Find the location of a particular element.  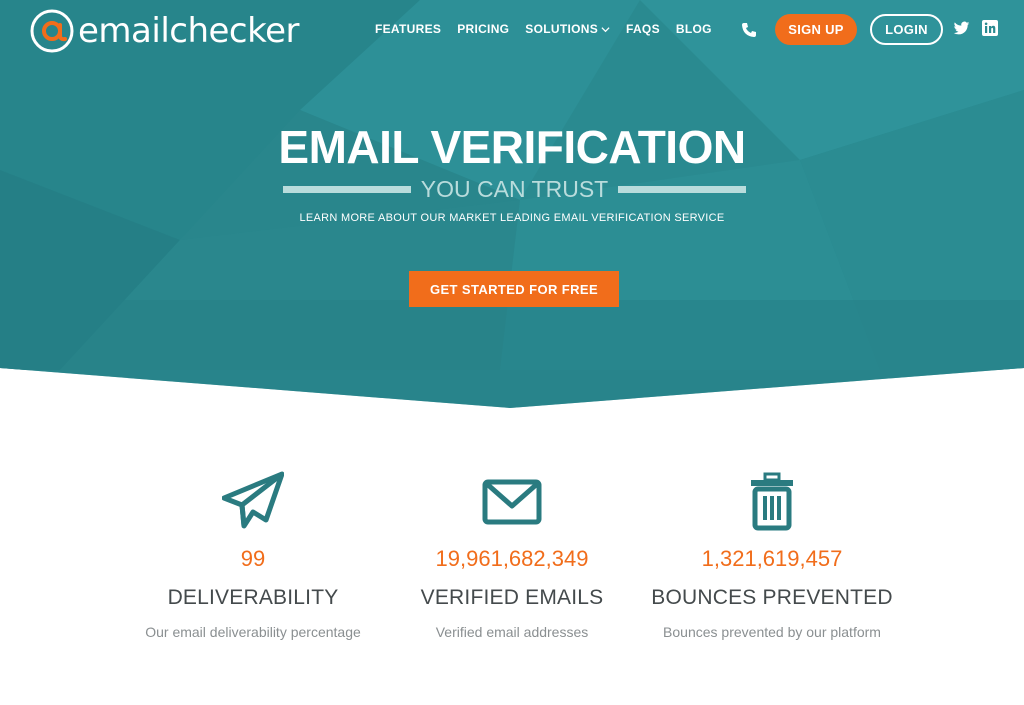

menu-item-faqs: FAQS is located at coordinates (643, 29).